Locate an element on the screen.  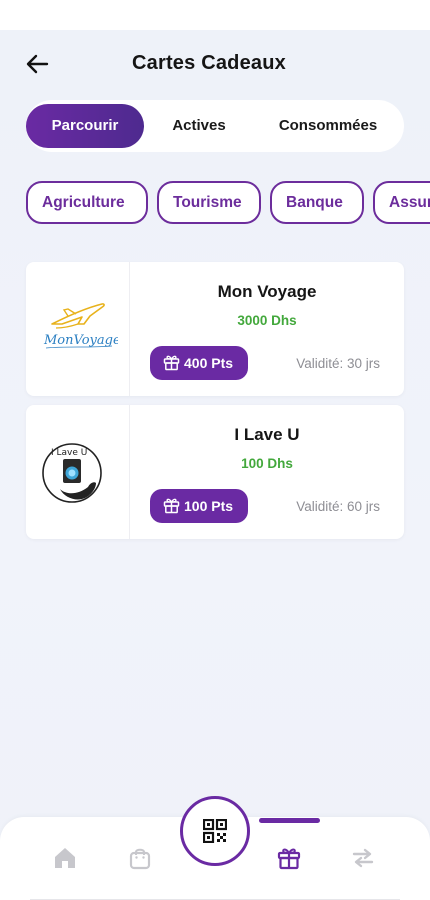
chip-assurance: Assurance is located at coordinates (401, 202).